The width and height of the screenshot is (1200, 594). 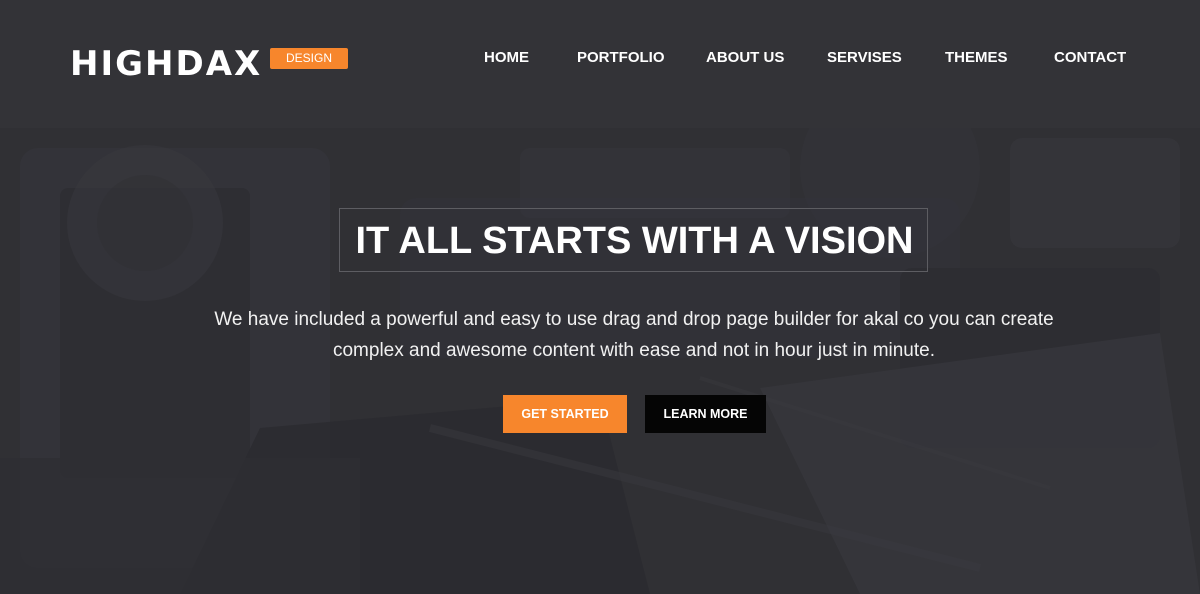 I want to click on site-logo: HIGHDAX, so click(x=166, y=64).